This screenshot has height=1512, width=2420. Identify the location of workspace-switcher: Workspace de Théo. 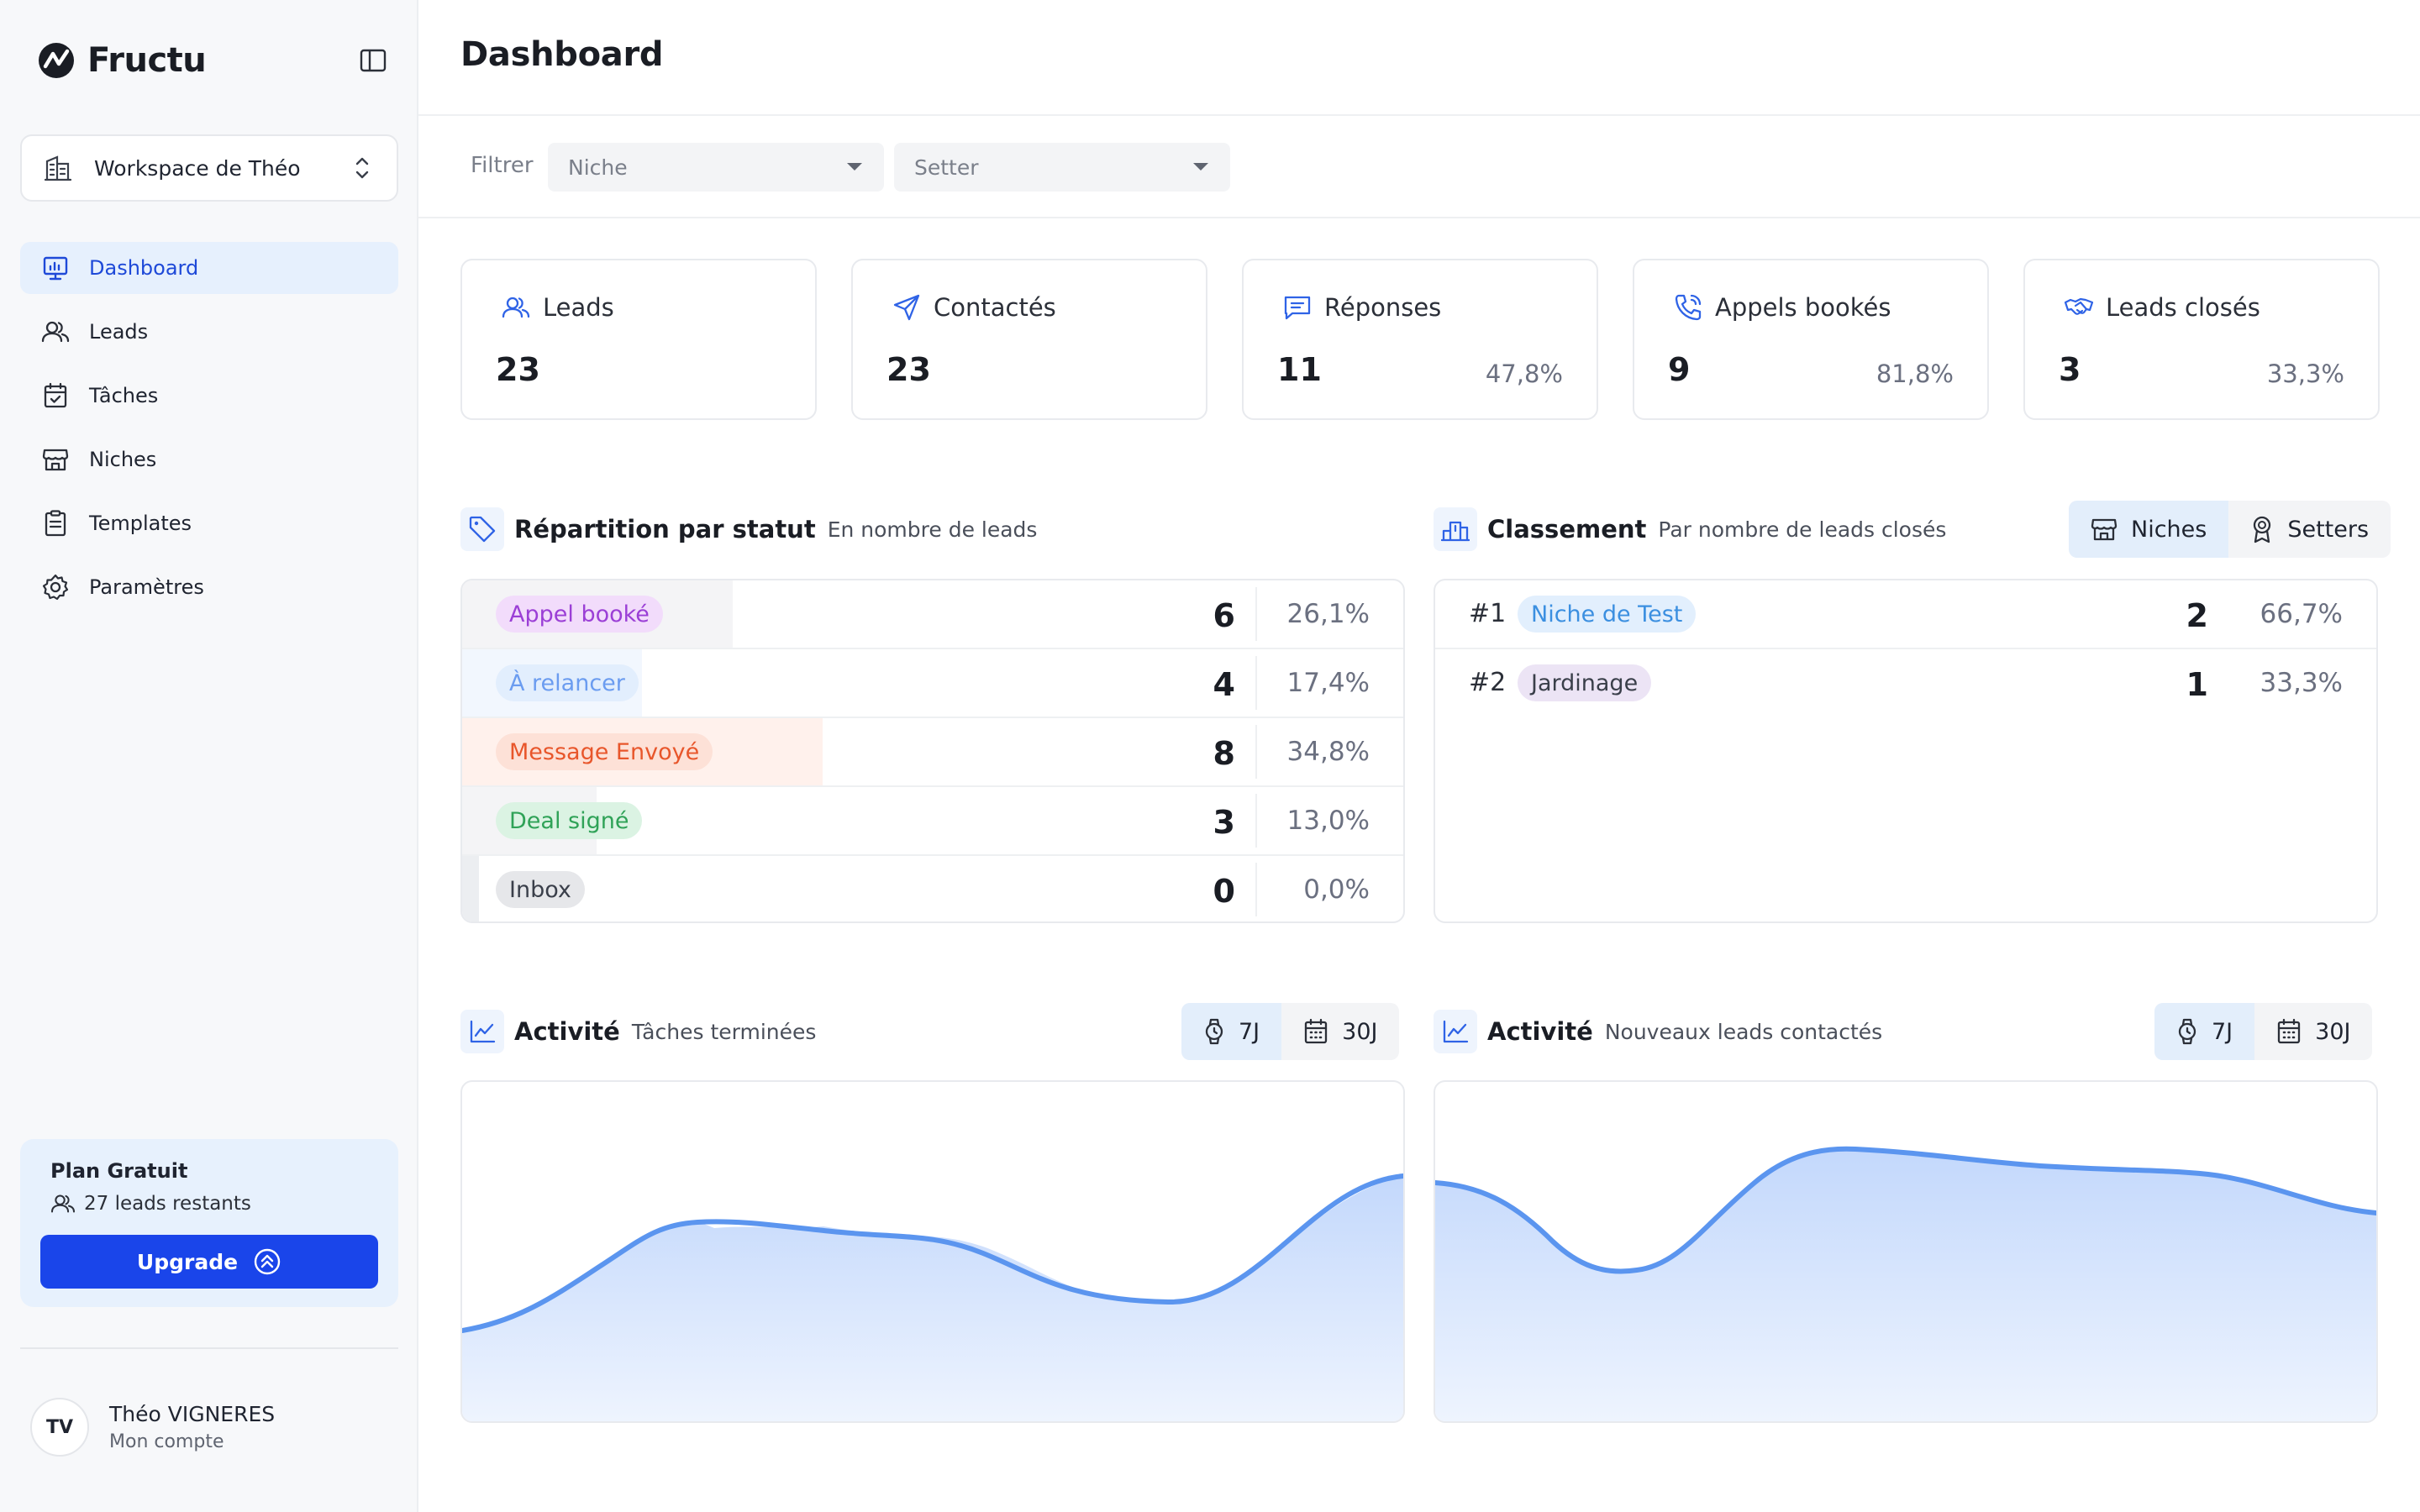
(209, 168).